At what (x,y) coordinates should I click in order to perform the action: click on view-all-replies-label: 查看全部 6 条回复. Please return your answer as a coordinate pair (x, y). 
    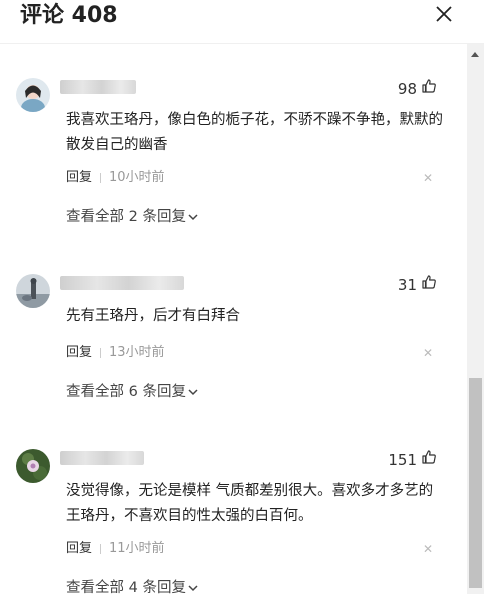
    Looking at the image, I should click on (126, 392).